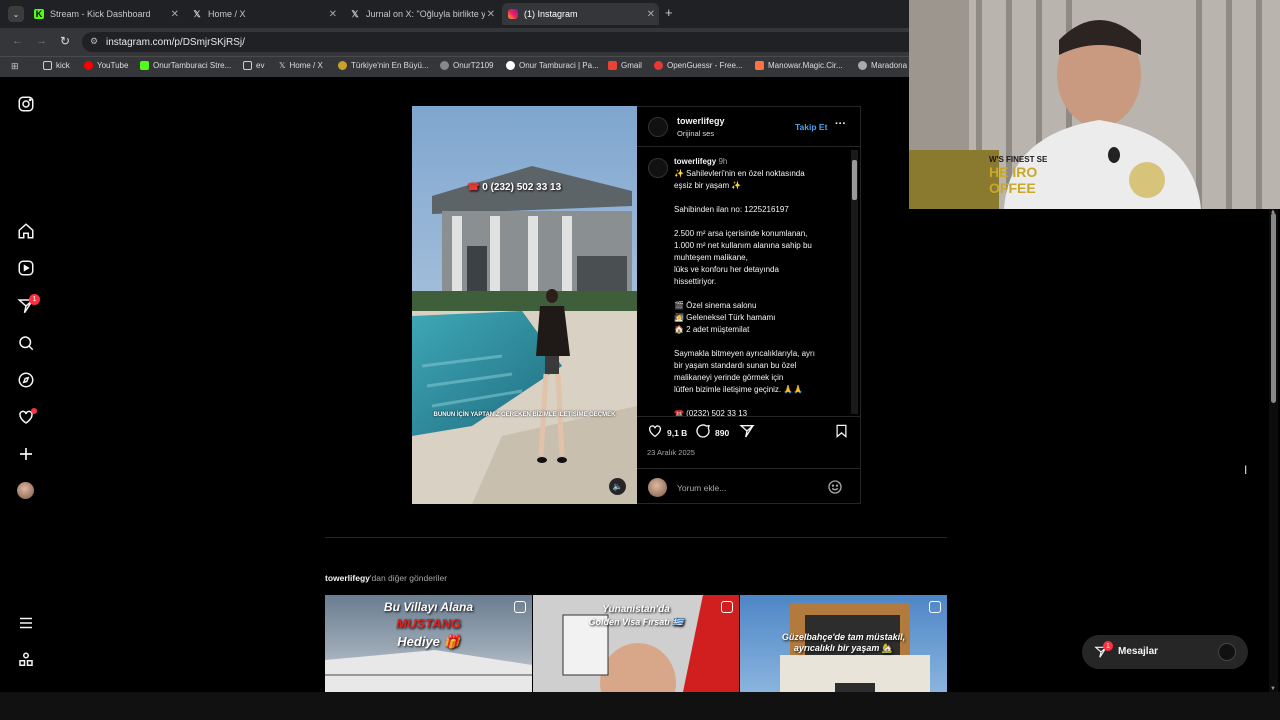  Describe the element at coordinates (854, 282) in the screenshot. I see `caption-scrollbar` at that location.